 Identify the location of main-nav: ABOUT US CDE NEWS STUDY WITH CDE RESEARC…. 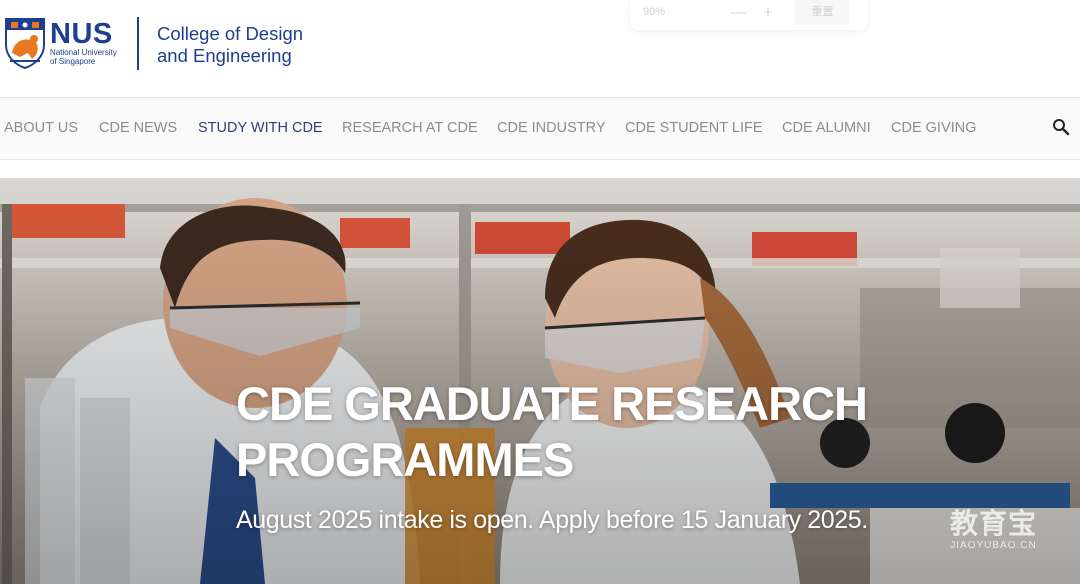
(540, 128).